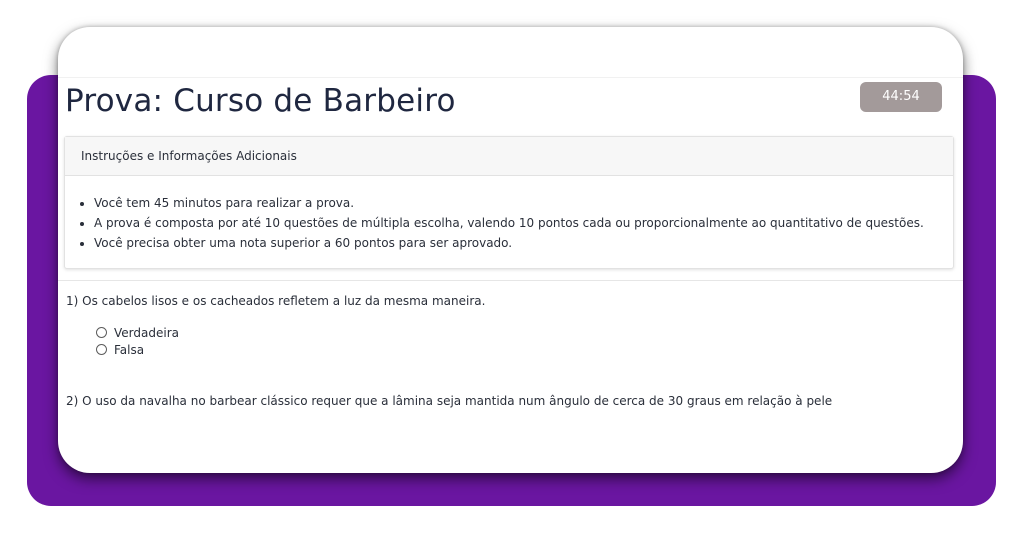 The height and width of the screenshot is (536, 1024). I want to click on instructions-header: Instruções e Informações Adicionais, so click(509, 156).